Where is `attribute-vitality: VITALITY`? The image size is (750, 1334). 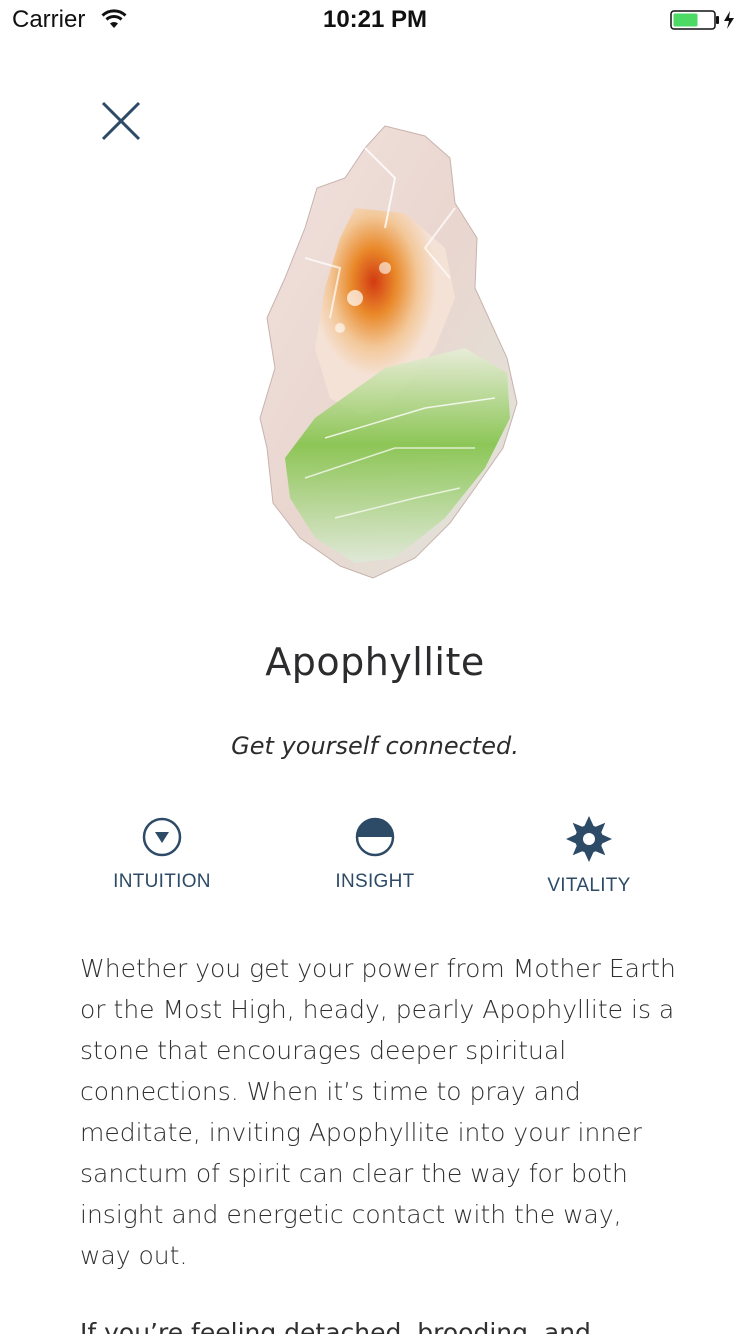
attribute-vitality: VITALITY is located at coordinates (589, 856).